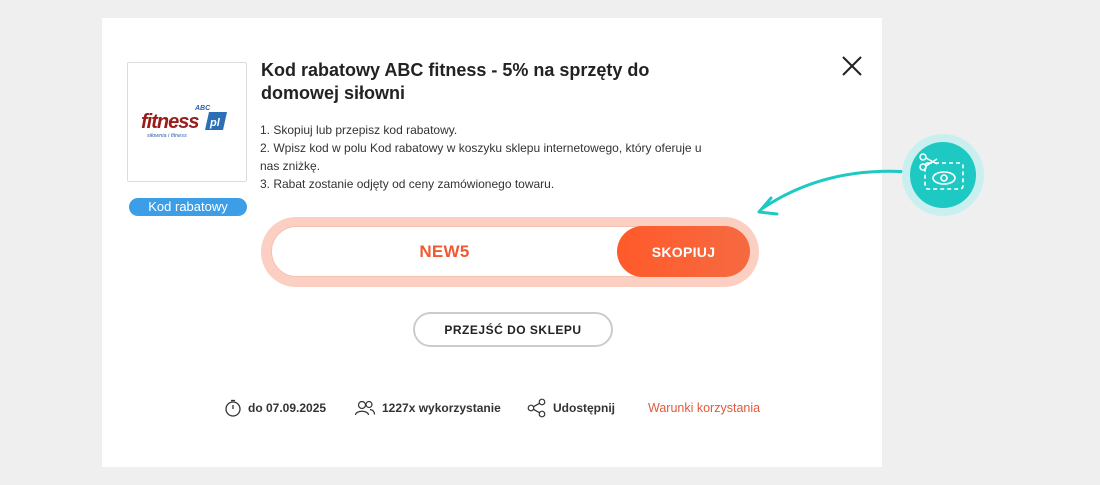 The height and width of the screenshot is (485, 1100). What do you see at coordinates (852, 66) in the screenshot?
I see `close-icon` at bounding box center [852, 66].